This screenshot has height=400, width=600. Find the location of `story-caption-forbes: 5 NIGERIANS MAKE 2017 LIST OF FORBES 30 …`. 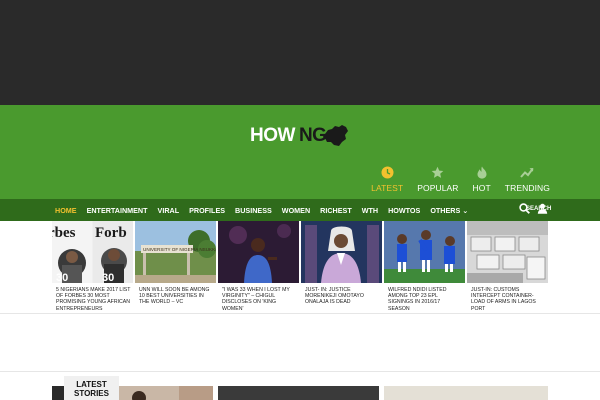

story-caption-forbes: 5 NIGERIANS MAKE 2017 LIST OF FORBES 30 … is located at coordinates (92, 299).